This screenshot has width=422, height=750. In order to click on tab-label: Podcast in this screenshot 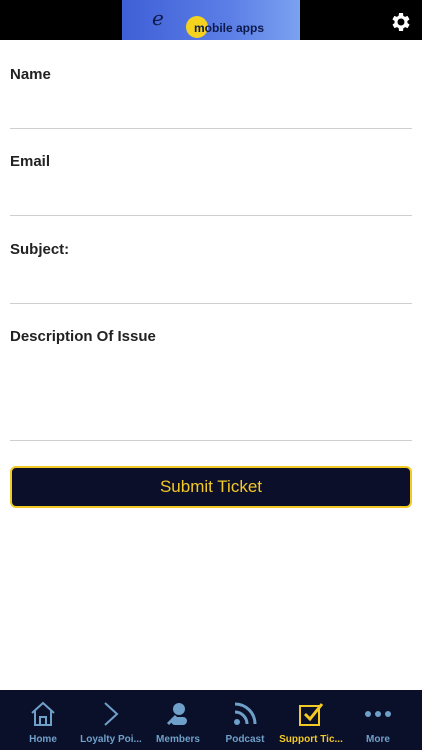, I will do `click(245, 739)`.